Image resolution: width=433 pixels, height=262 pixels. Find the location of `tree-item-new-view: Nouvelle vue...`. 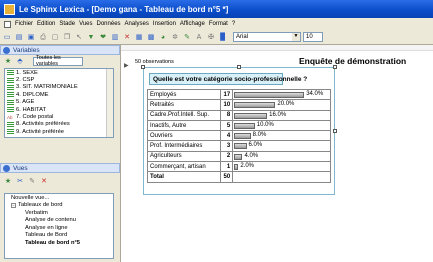

tree-item-new-view: Nouvelle vue... is located at coordinates (59, 198).